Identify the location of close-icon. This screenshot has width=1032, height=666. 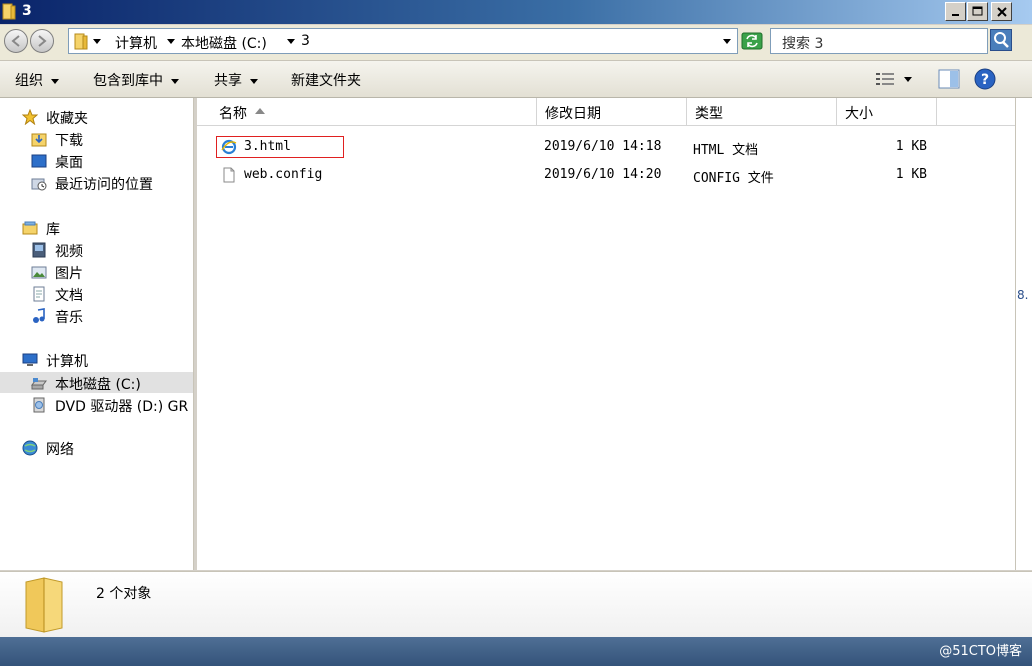
(1001, 11).